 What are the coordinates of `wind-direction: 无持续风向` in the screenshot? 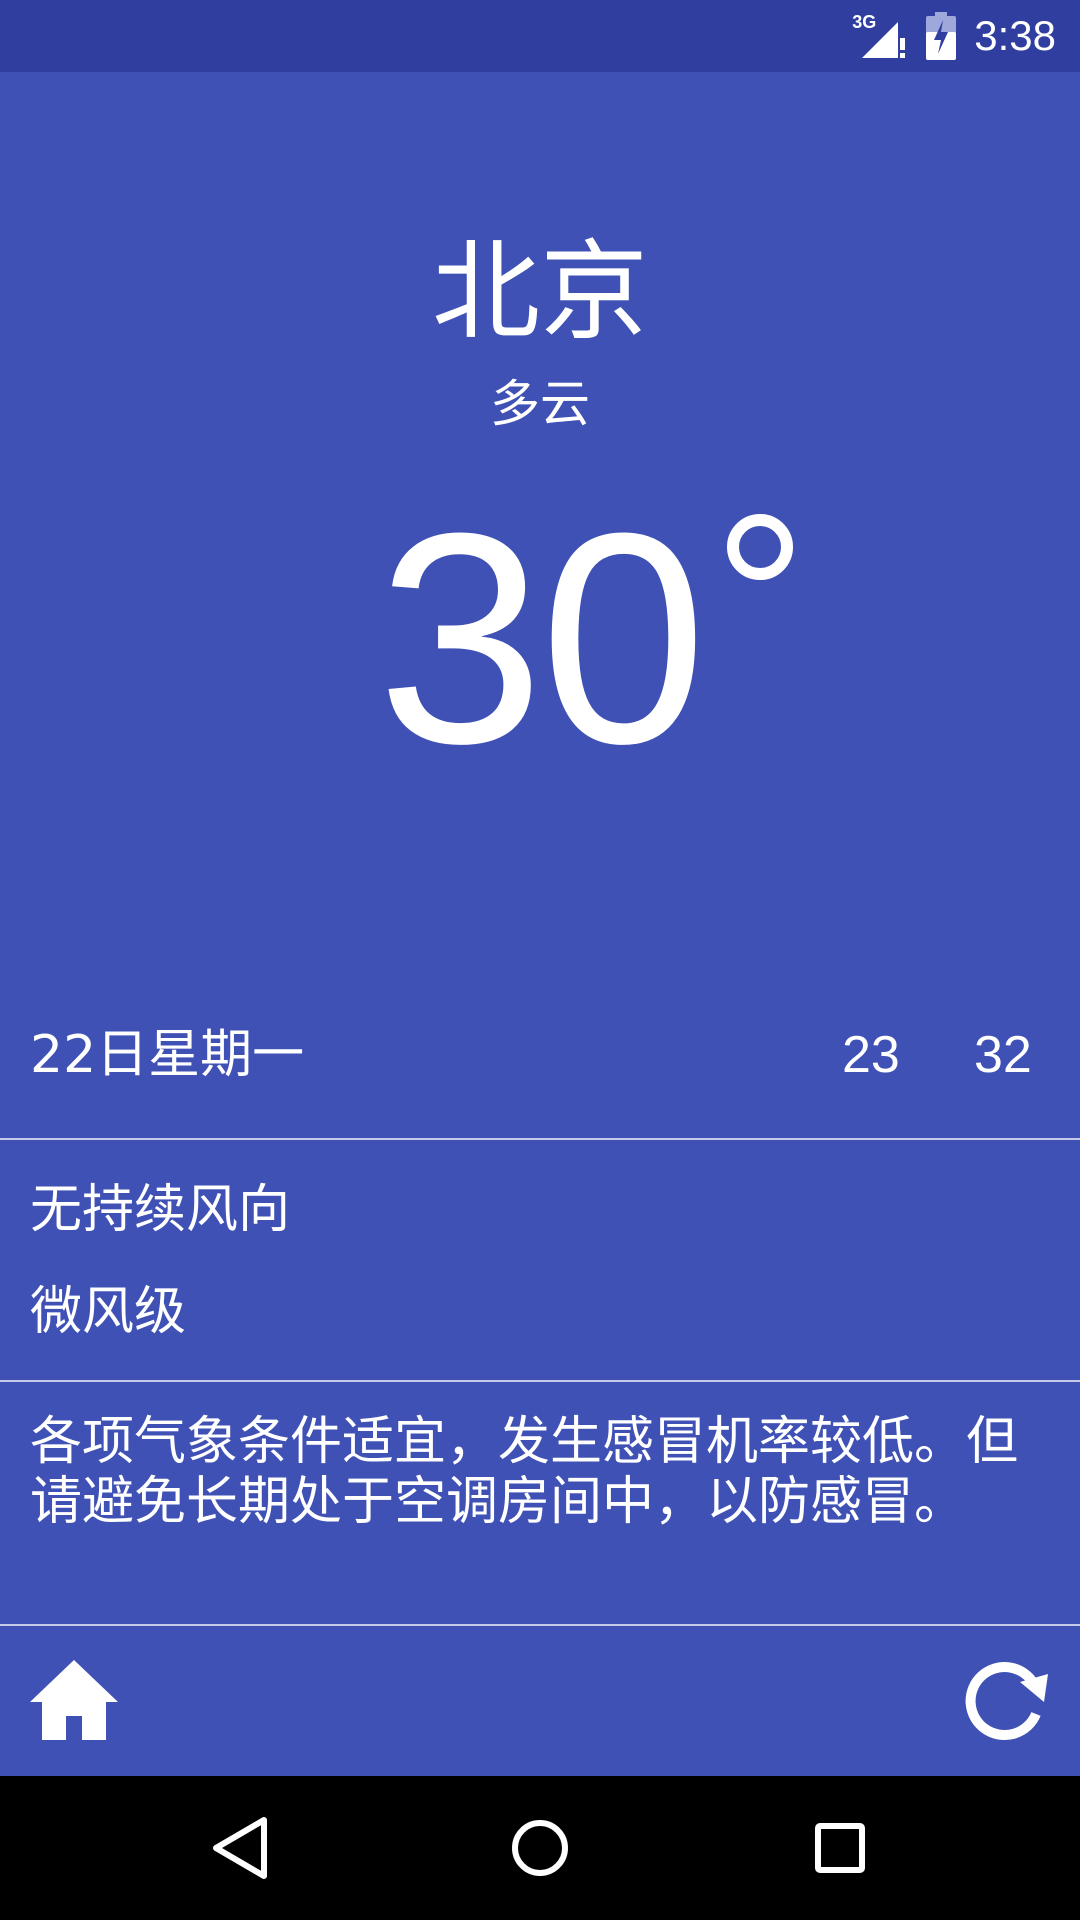 It's located at (160, 1210).